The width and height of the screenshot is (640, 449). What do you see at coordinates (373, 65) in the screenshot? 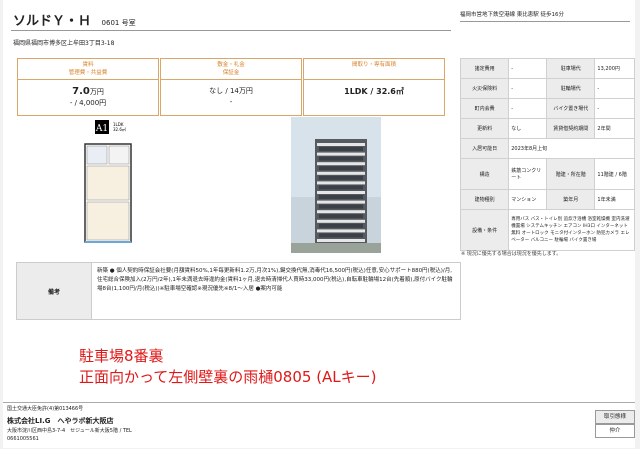
I see `layout-head: 間取り・専有面積` at bounding box center [373, 65].